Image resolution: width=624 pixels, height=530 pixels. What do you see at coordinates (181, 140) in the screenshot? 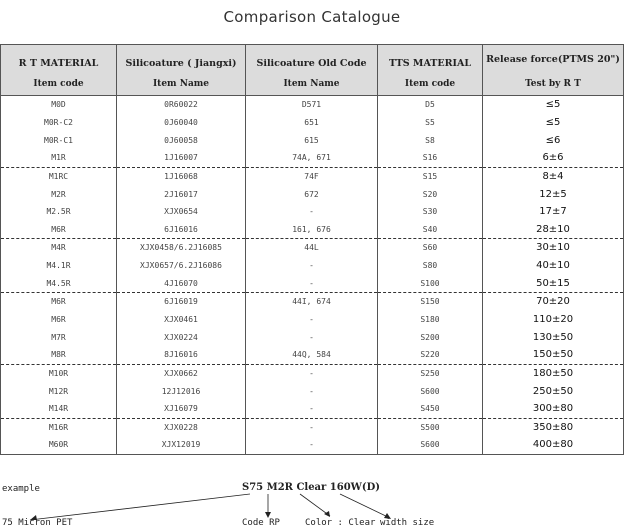
I see `cell-jiangxi-name: 0J60058` at bounding box center [181, 140].